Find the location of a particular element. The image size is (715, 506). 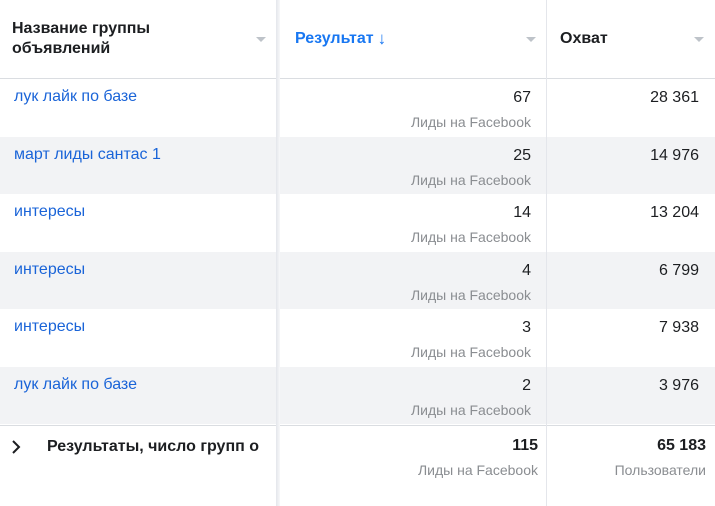

chevron-right-icon is located at coordinates (16, 445).